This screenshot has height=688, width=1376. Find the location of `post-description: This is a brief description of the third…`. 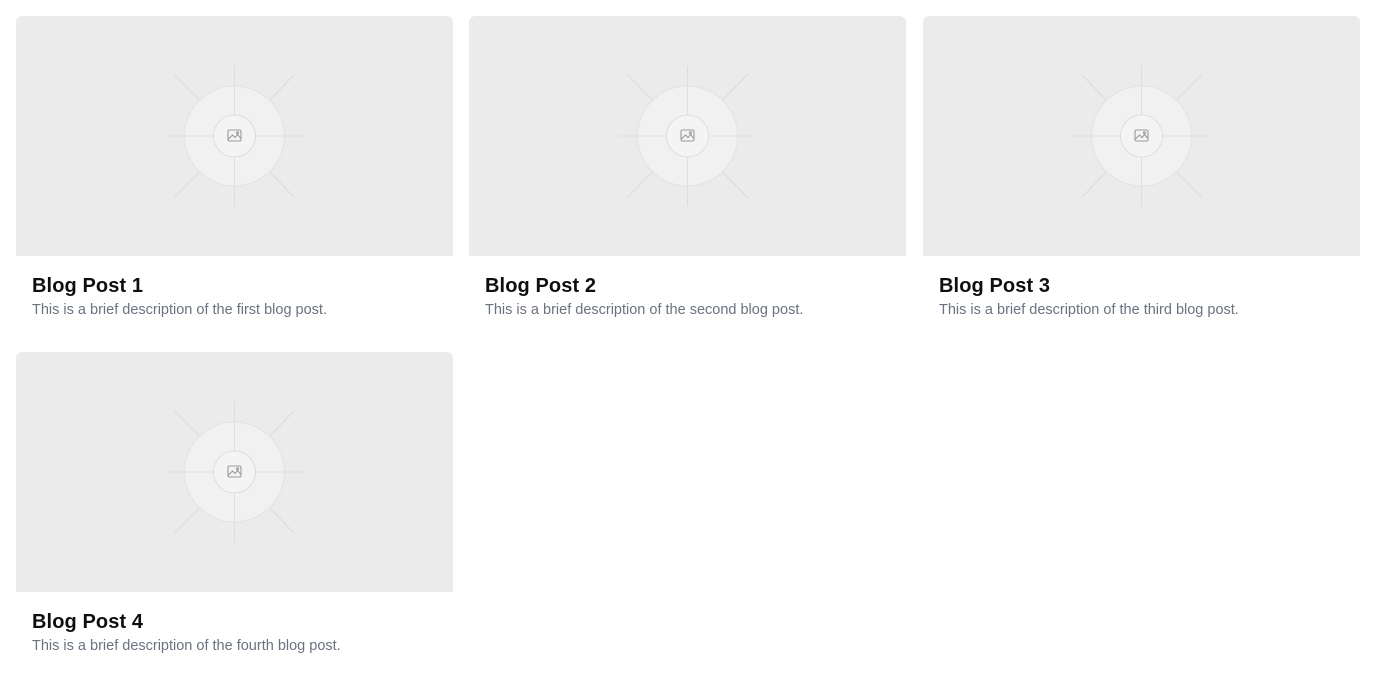

post-description: This is a brief description of the third… is located at coordinates (1089, 310).